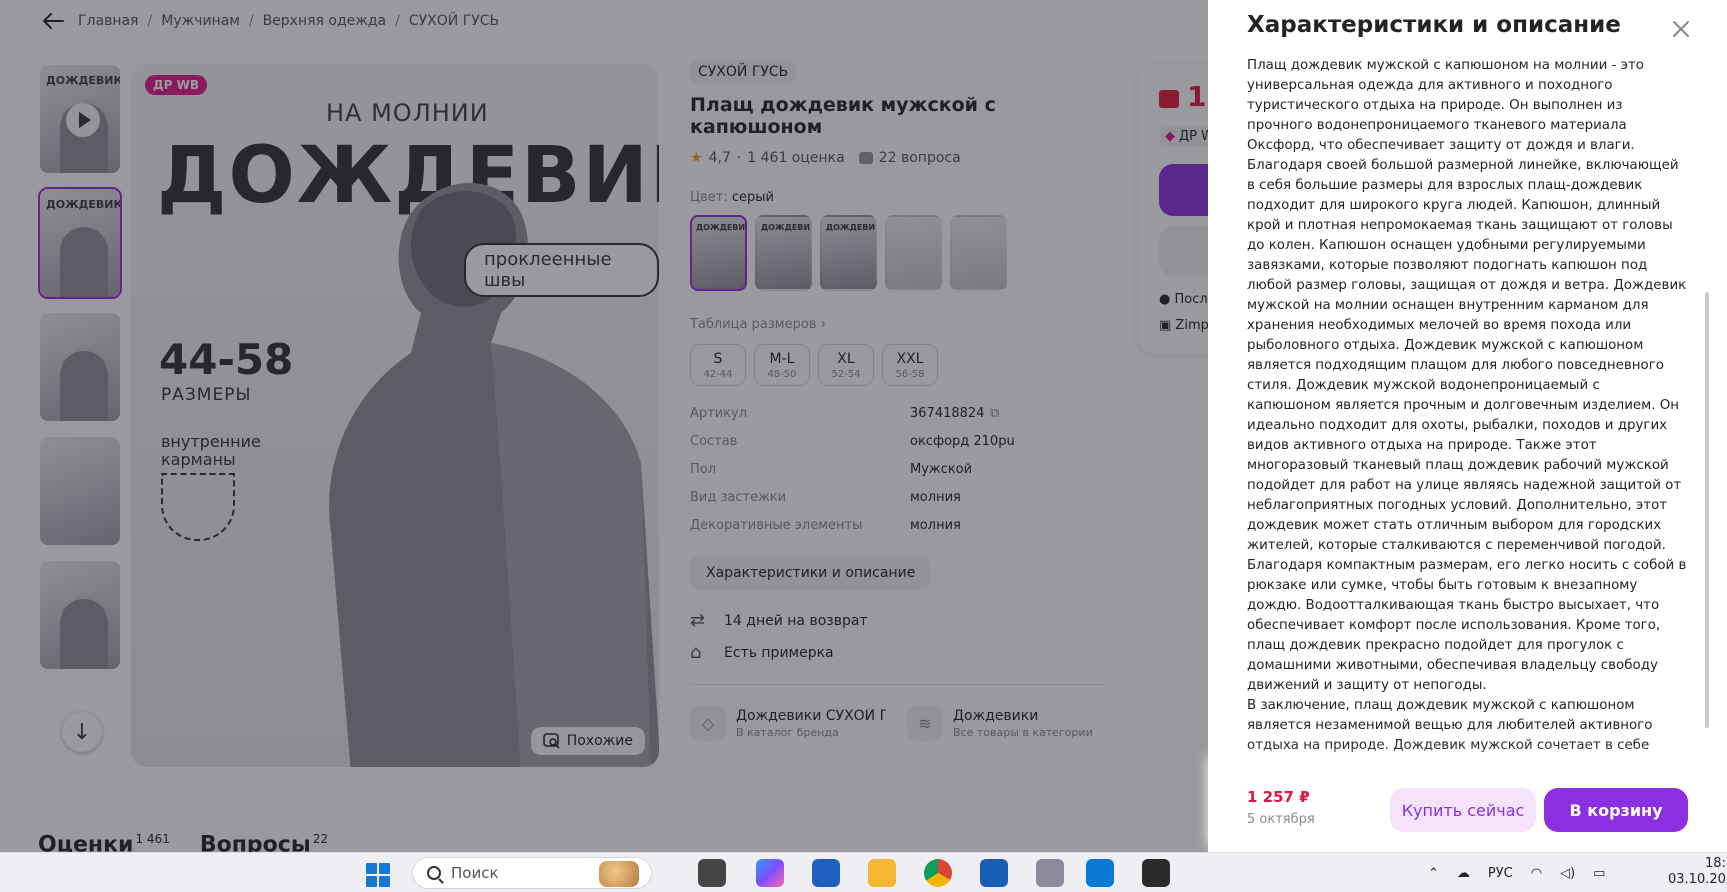  Describe the element at coordinates (882, 873) in the screenshot. I see `file-explorer-icon` at that location.